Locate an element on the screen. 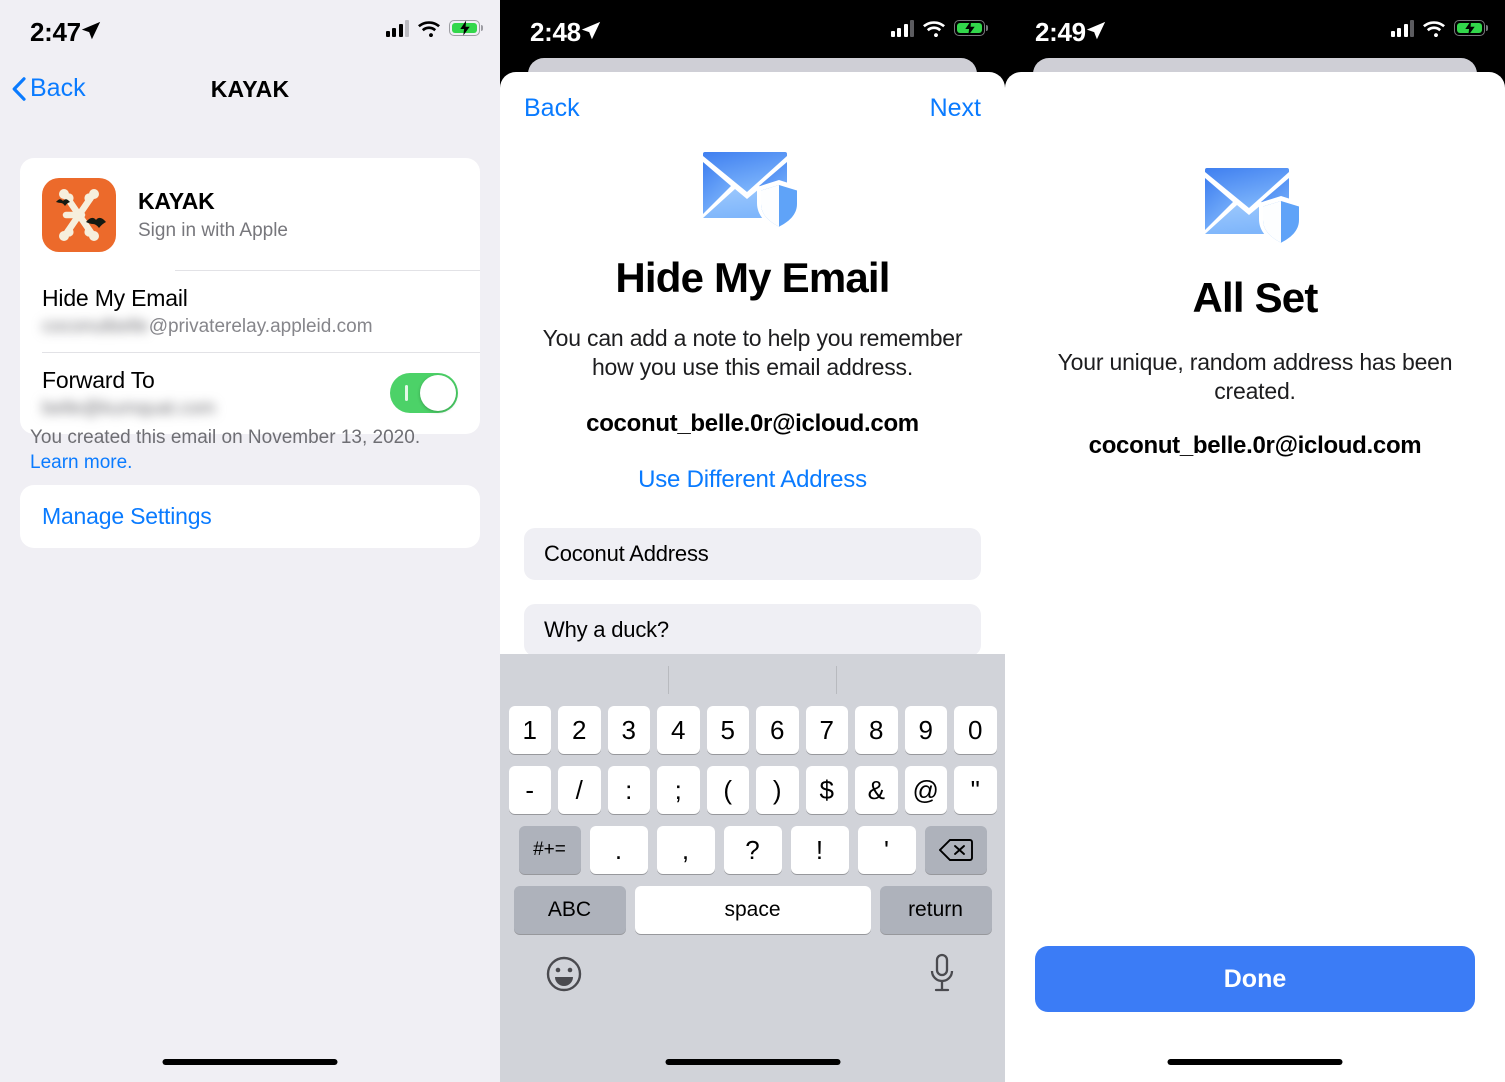  status-time: 2:48 is located at coordinates (555, 32).